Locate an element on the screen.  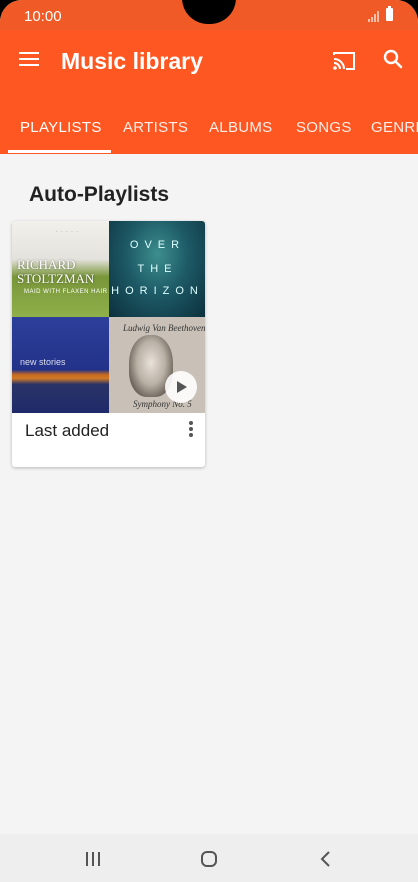
tab-indicator is located at coordinates (59, 151).